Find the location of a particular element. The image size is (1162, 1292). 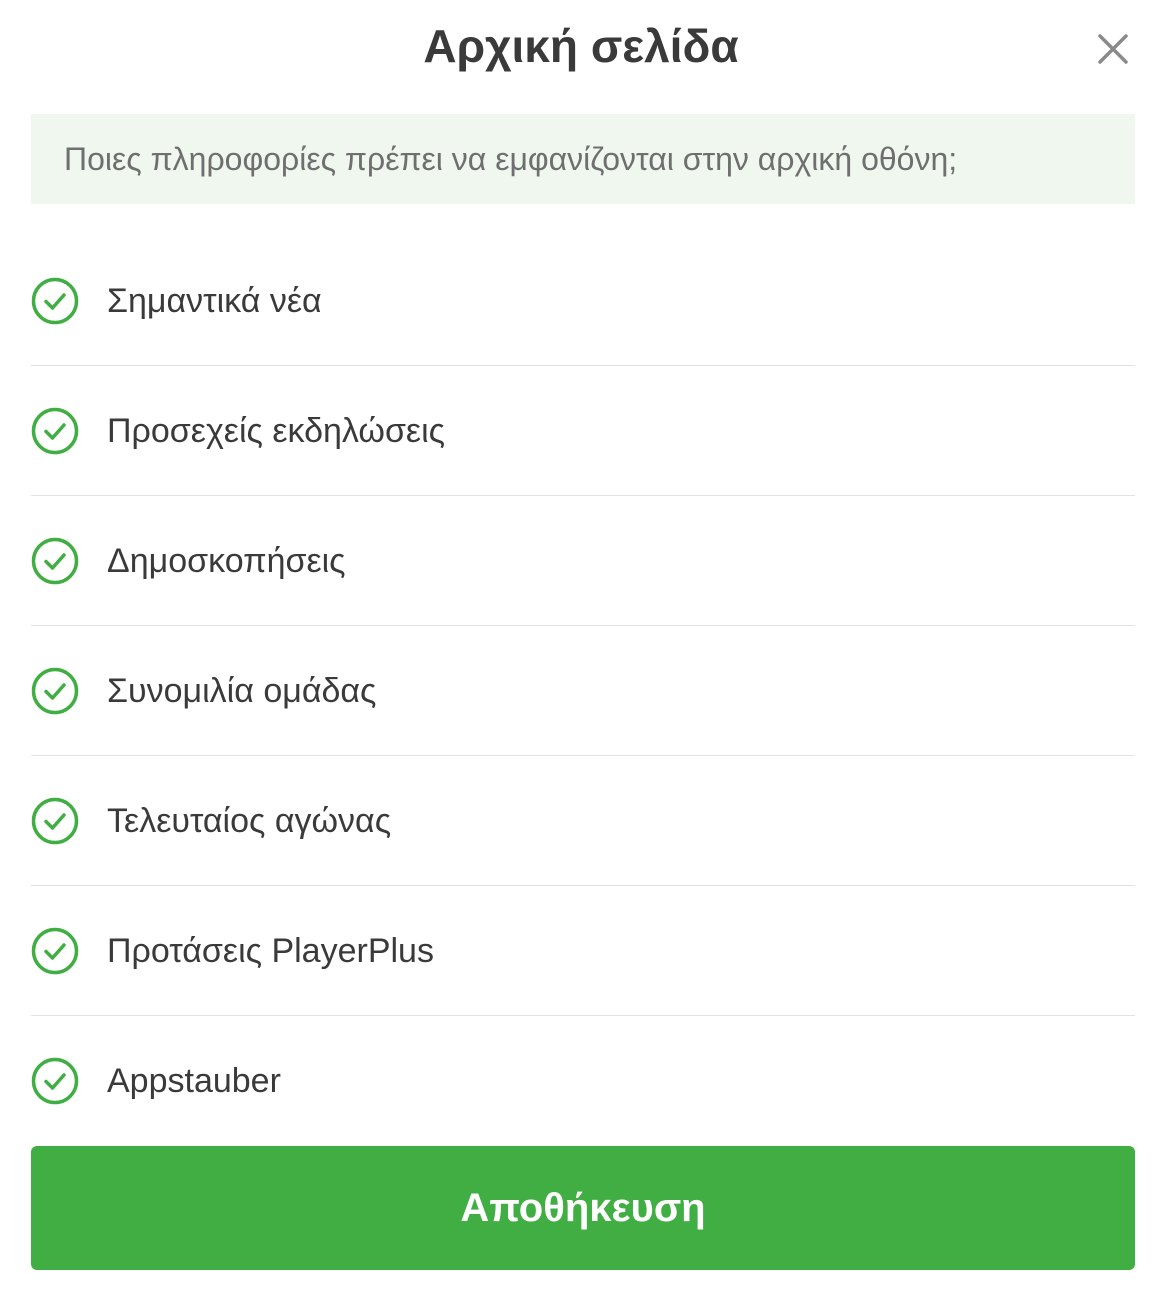

option-team-chat: Συνομιλία ομάδας is located at coordinates (583, 691).